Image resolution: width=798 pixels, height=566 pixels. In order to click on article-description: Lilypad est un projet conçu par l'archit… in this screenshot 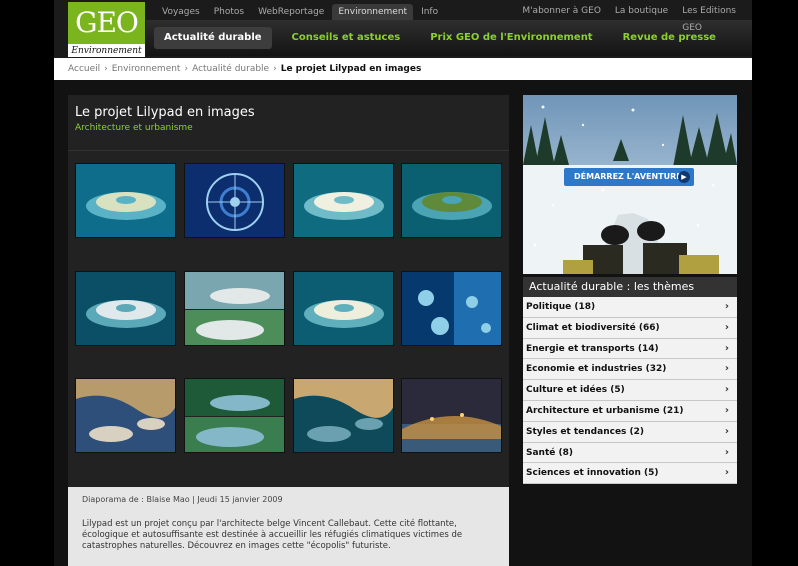, I will do `click(272, 535)`.